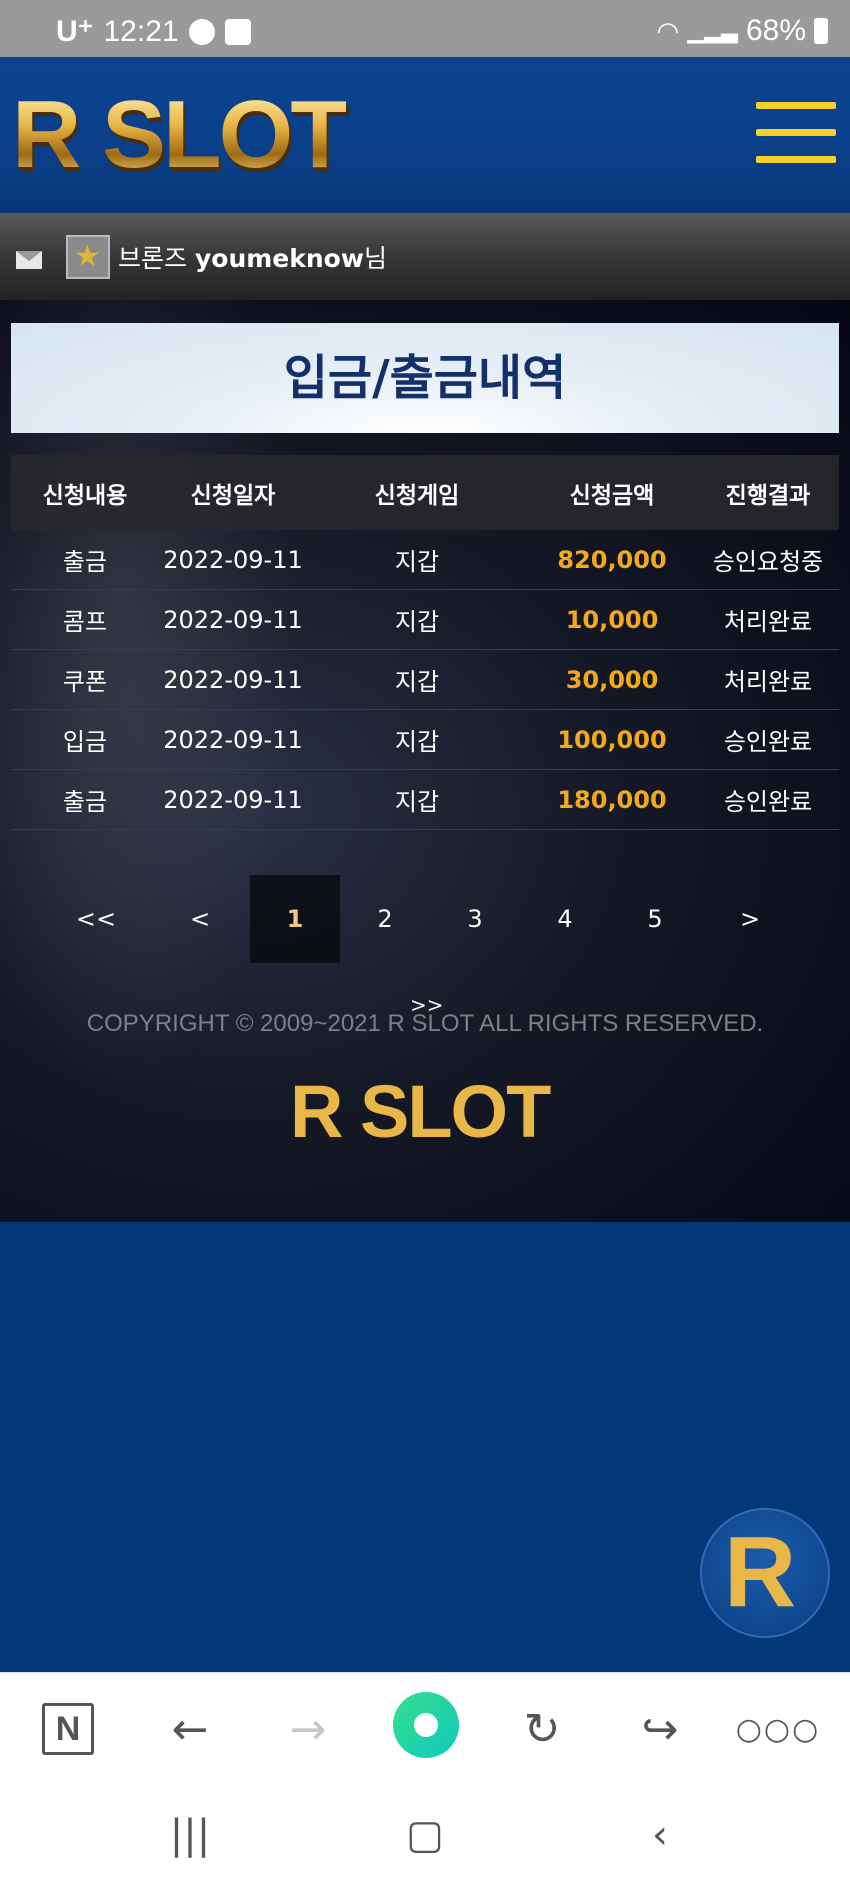 Image resolution: width=850 pixels, height=1889 pixels. What do you see at coordinates (233, 495) in the screenshot?
I see `col-header-date: 신청일자` at bounding box center [233, 495].